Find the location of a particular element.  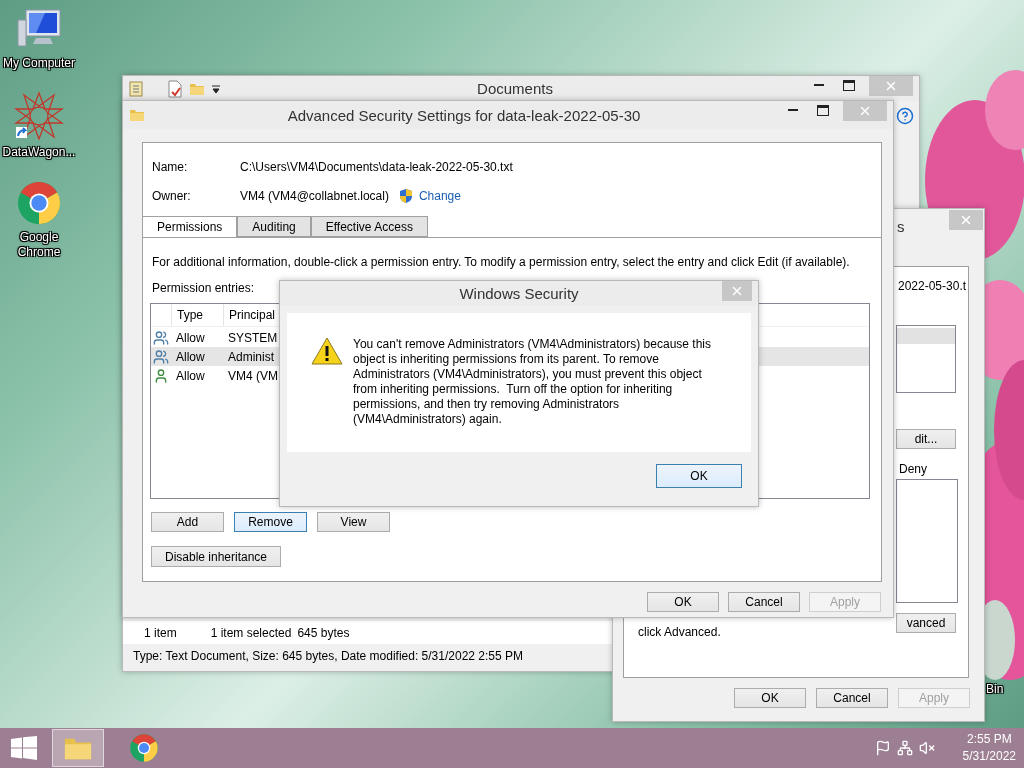

window-title: Documents is located at coordinates (515, 88).